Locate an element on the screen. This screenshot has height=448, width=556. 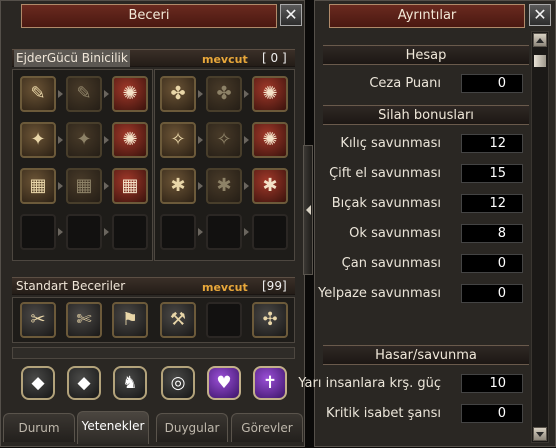
stat-row: Yelpaze savunması 0 is located at coordinates (423, 294).